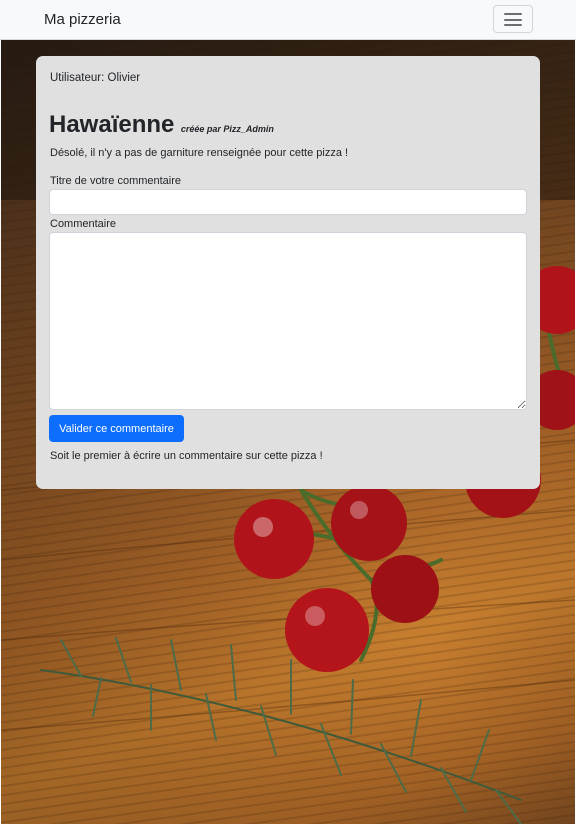  Describe the element at coordinates (227, 129) in the screenshot. I see `pizza-creator-label: créée par Pizz_Admin` at that location.